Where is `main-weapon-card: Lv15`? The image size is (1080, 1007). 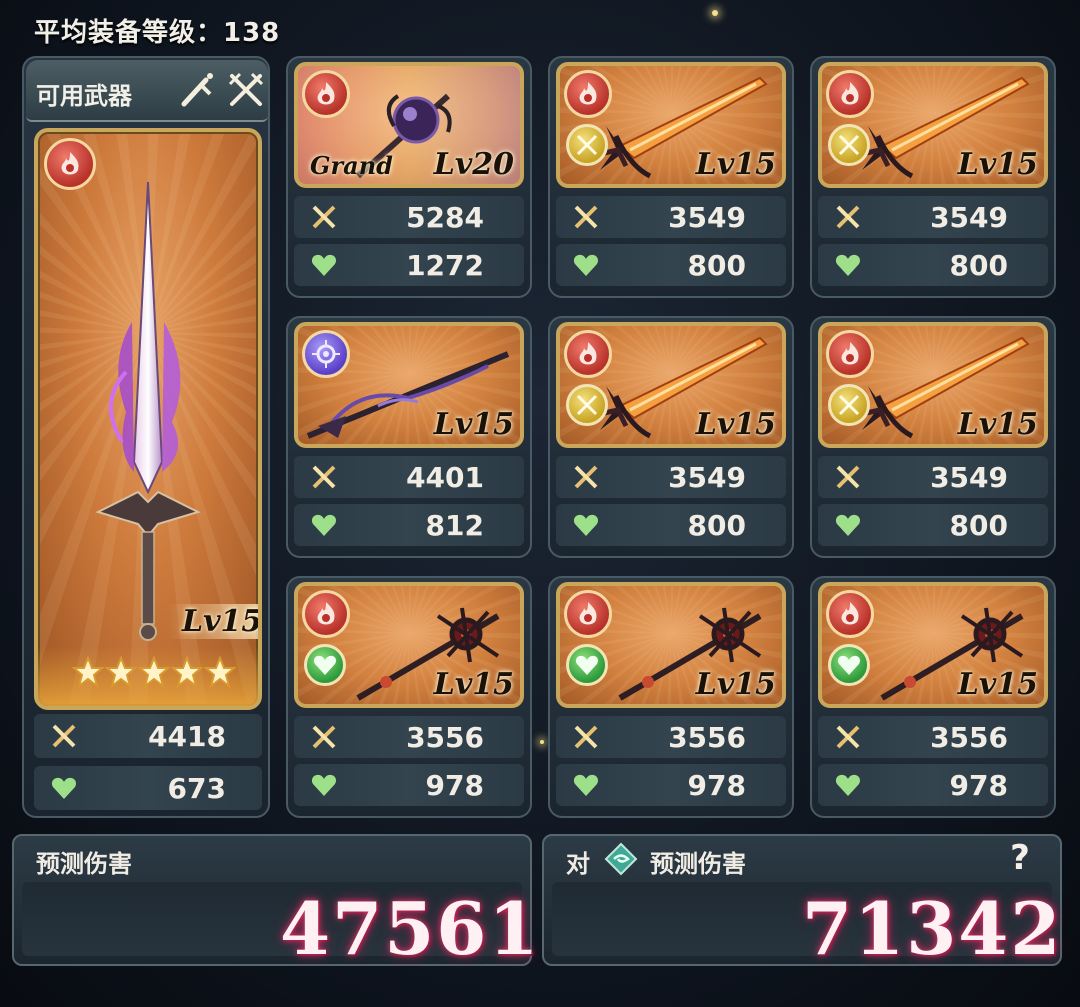 main-weapon-card: Lv15 is located at coordinates (148, 419).